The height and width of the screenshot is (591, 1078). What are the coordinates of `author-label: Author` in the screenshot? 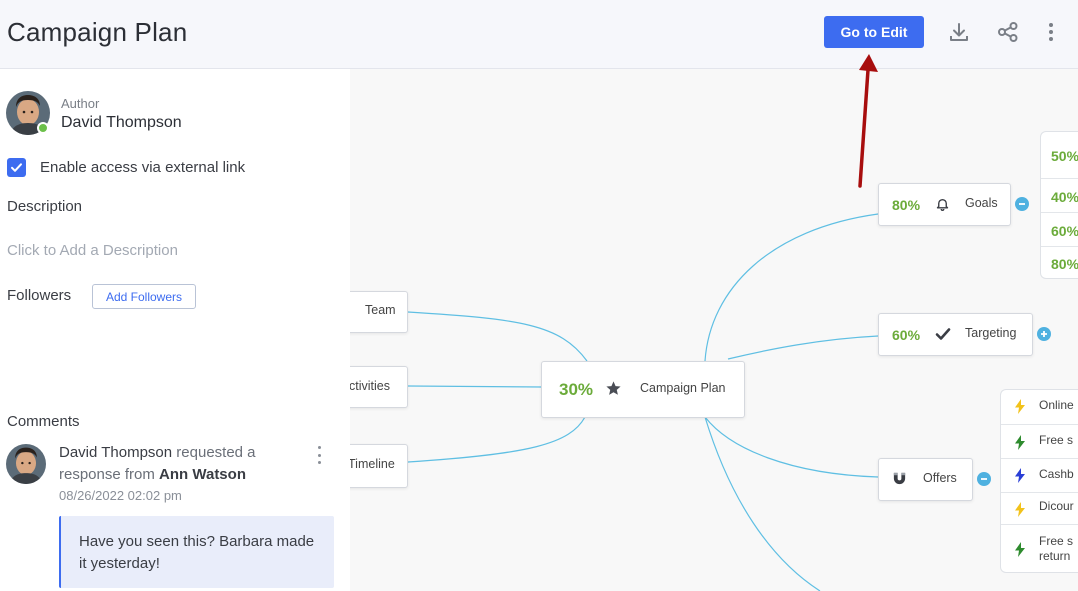 It's located at (80, 103).